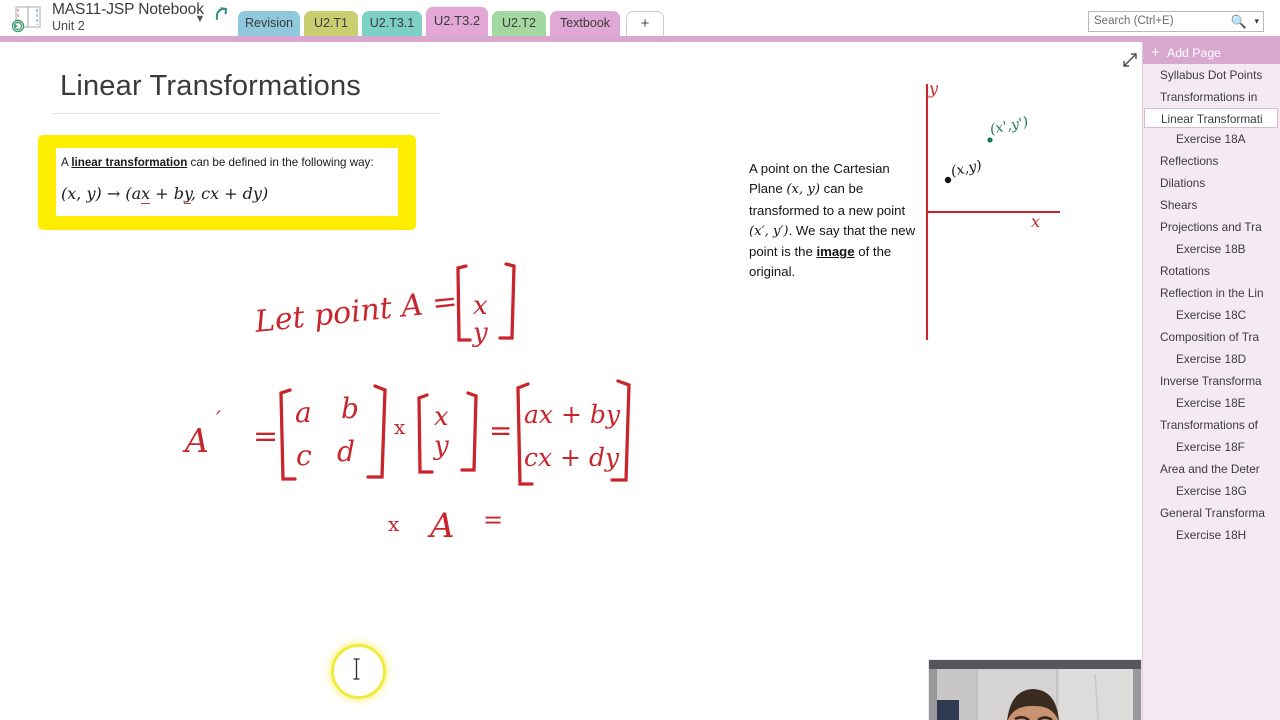 Image resolution: width=1280 pixels, height=720 pixels. I want to click on search-icon: 🔍, so click(1239, 21).